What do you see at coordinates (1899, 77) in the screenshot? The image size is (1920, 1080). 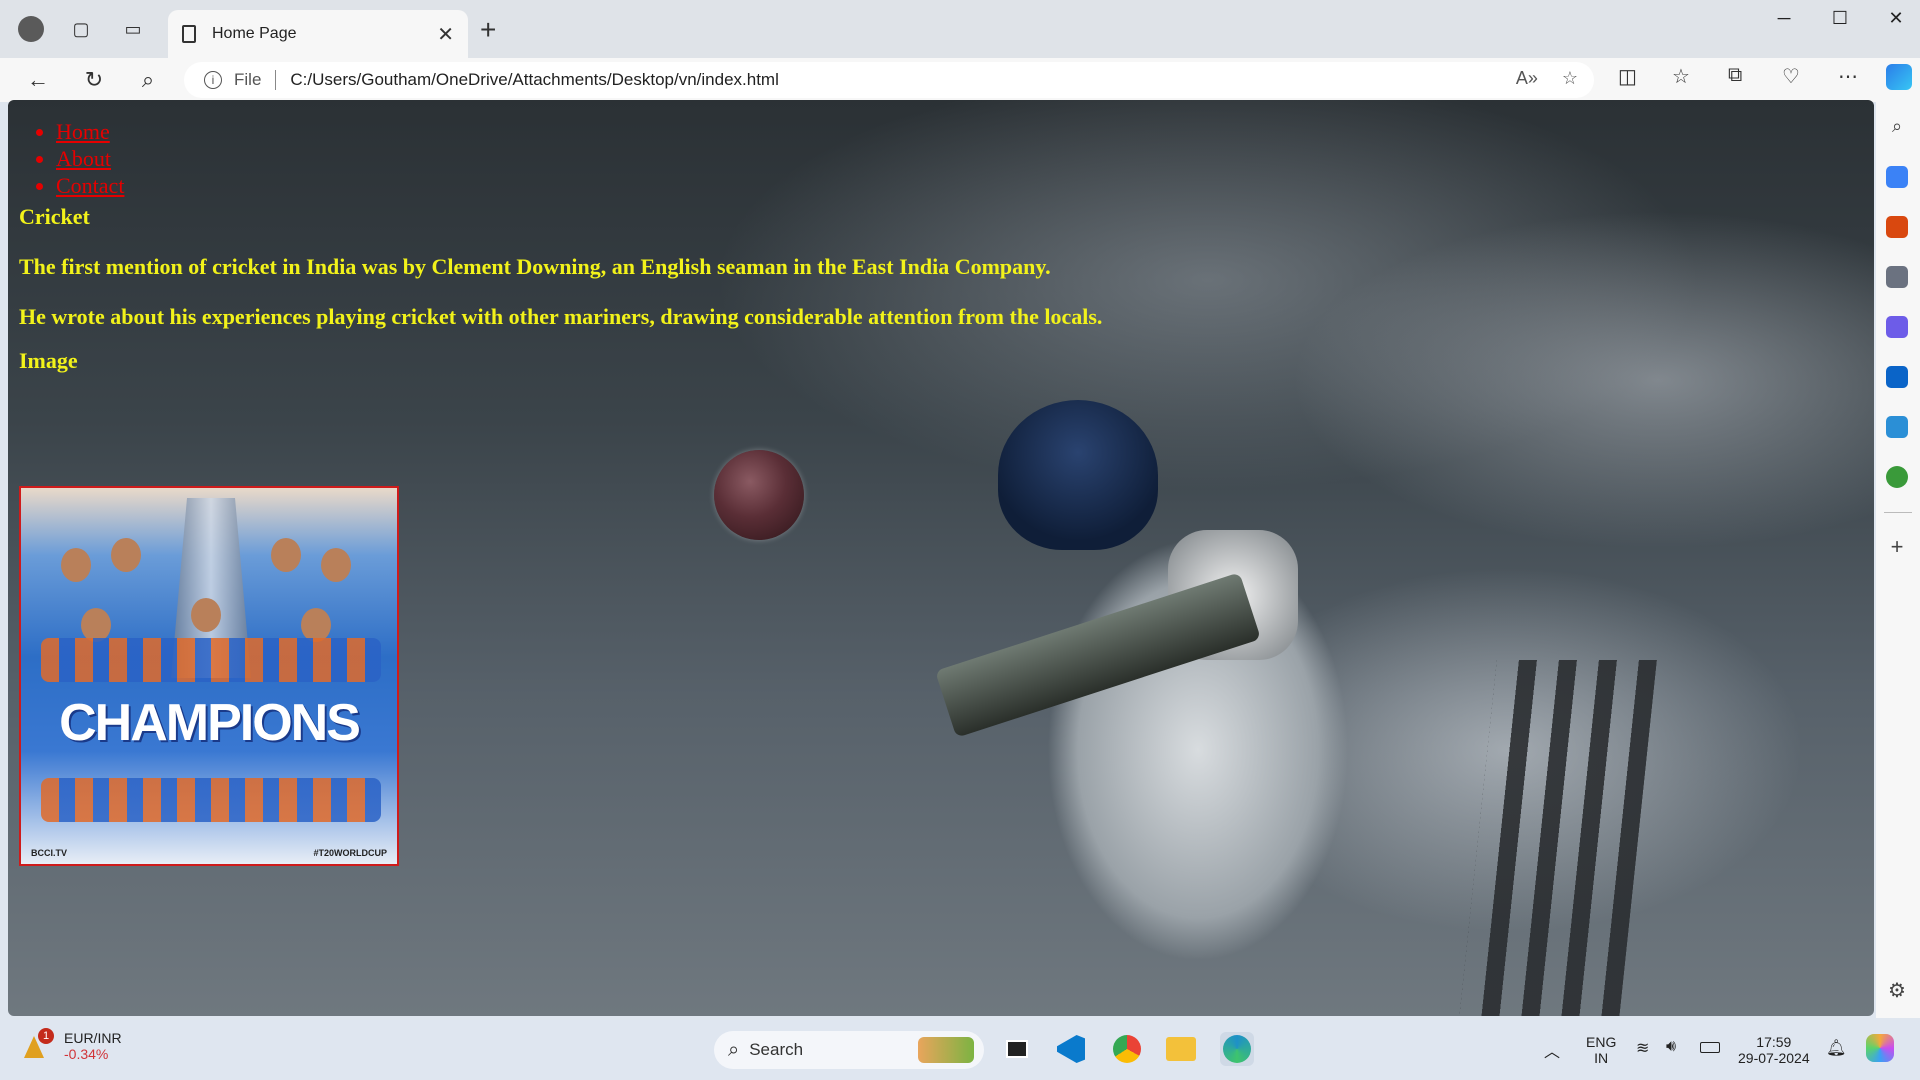 I see `copilot-icon` at bounding box center [1899, 77].